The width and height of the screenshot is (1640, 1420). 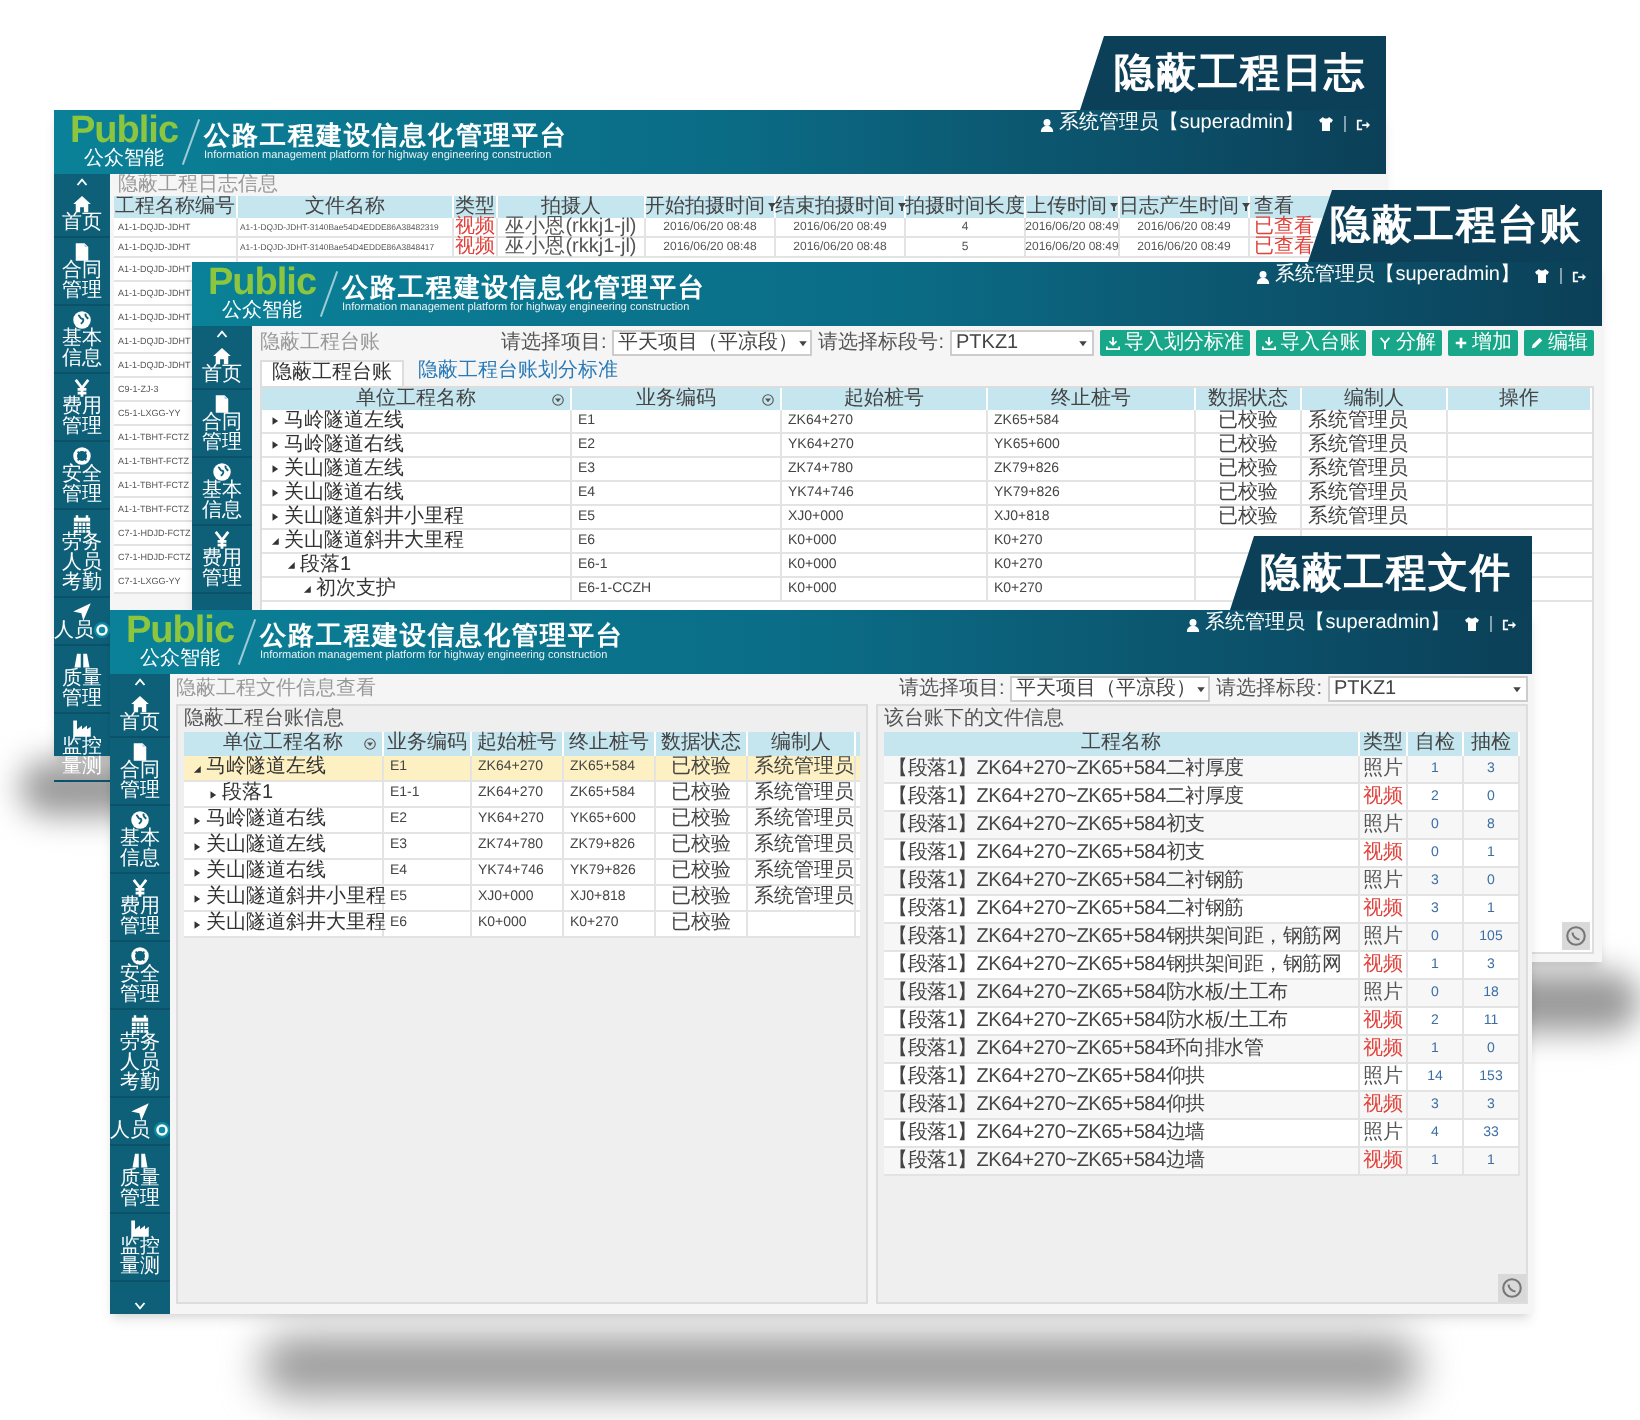 I want to click on tab: 隐蔽工程台账划分标准, so click(x=518, y=373).